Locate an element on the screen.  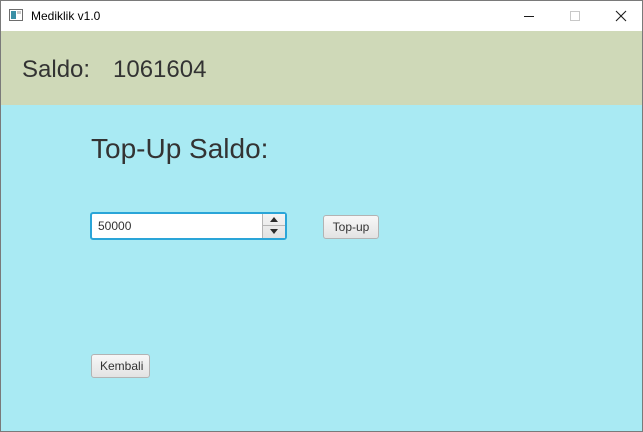
amount-spinner is located at coordinates (188, 226).